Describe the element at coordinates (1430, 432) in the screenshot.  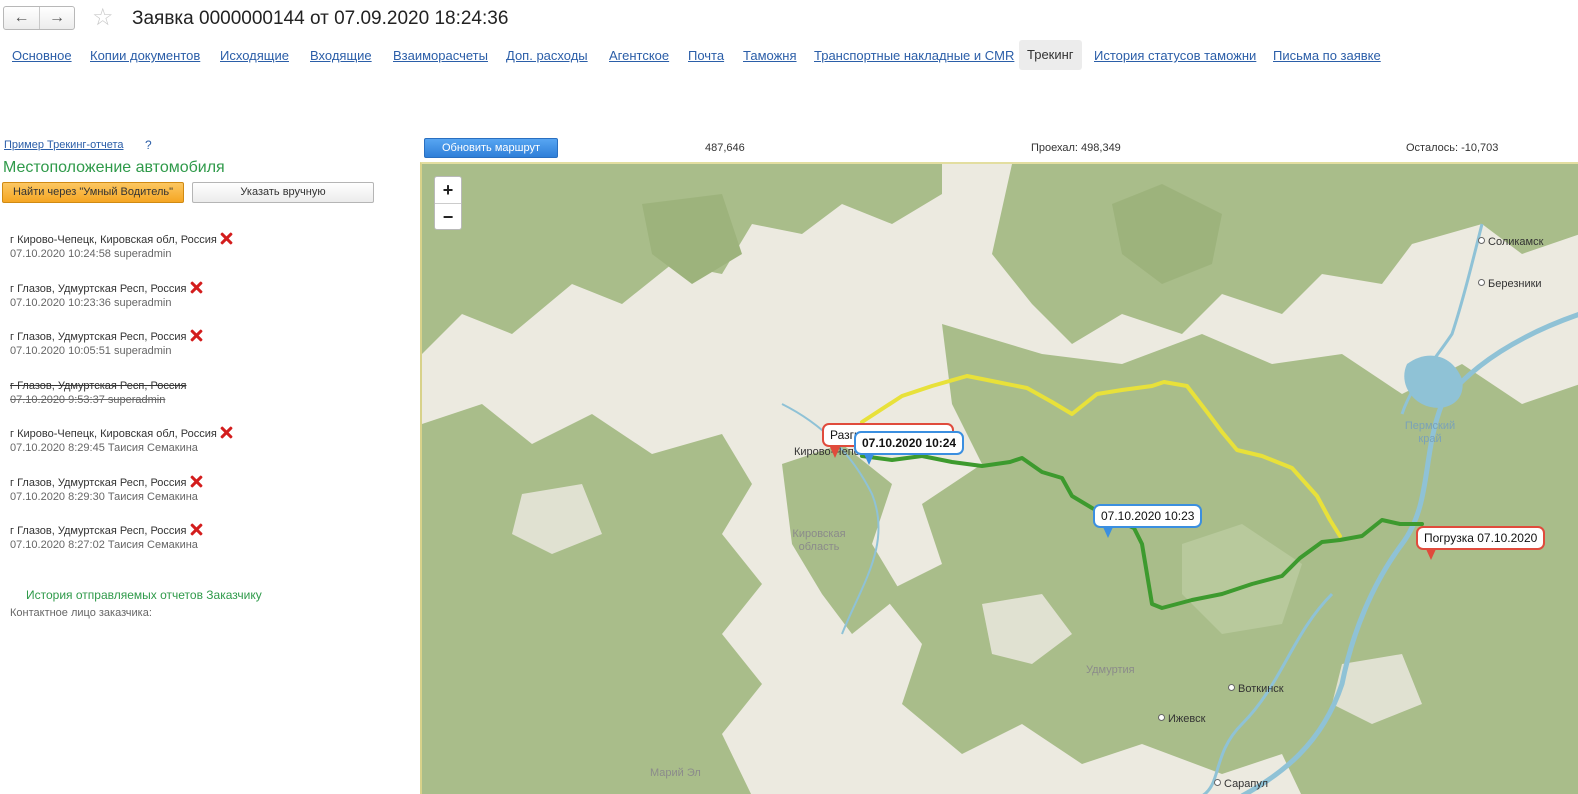
I see `map-region-label: Пермский край` at that location.